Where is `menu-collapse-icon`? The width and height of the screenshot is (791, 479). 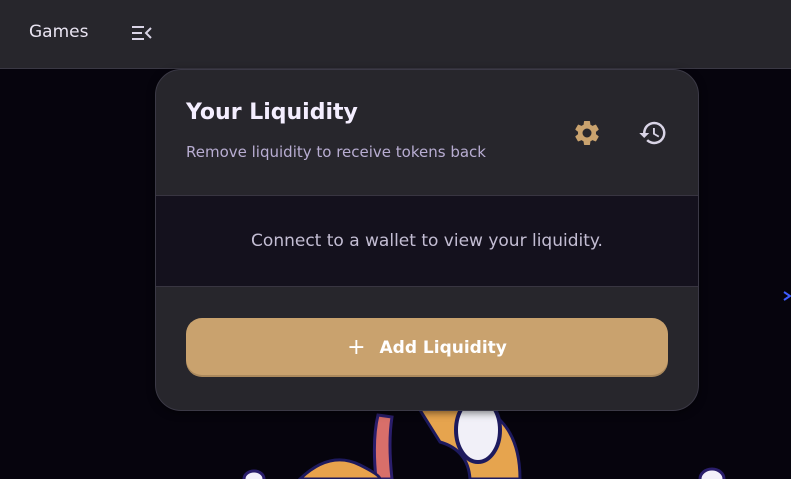 menu-collapse-icon is located at coordinates (142, 33).